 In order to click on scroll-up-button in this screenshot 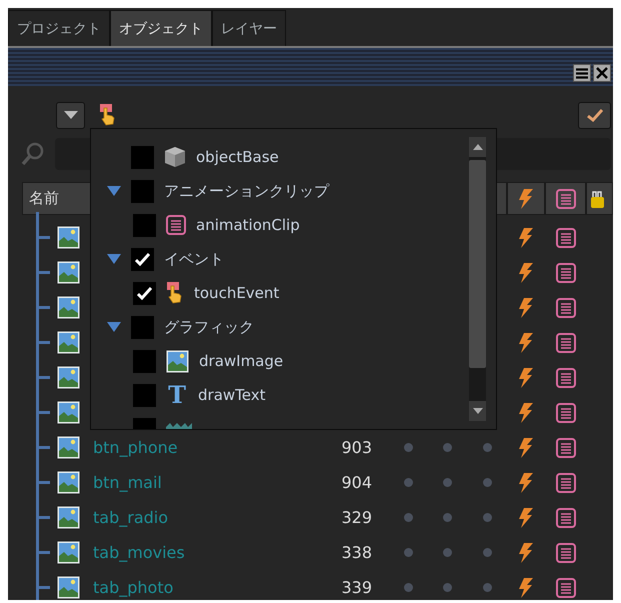, I will do `click(477, 147)`.